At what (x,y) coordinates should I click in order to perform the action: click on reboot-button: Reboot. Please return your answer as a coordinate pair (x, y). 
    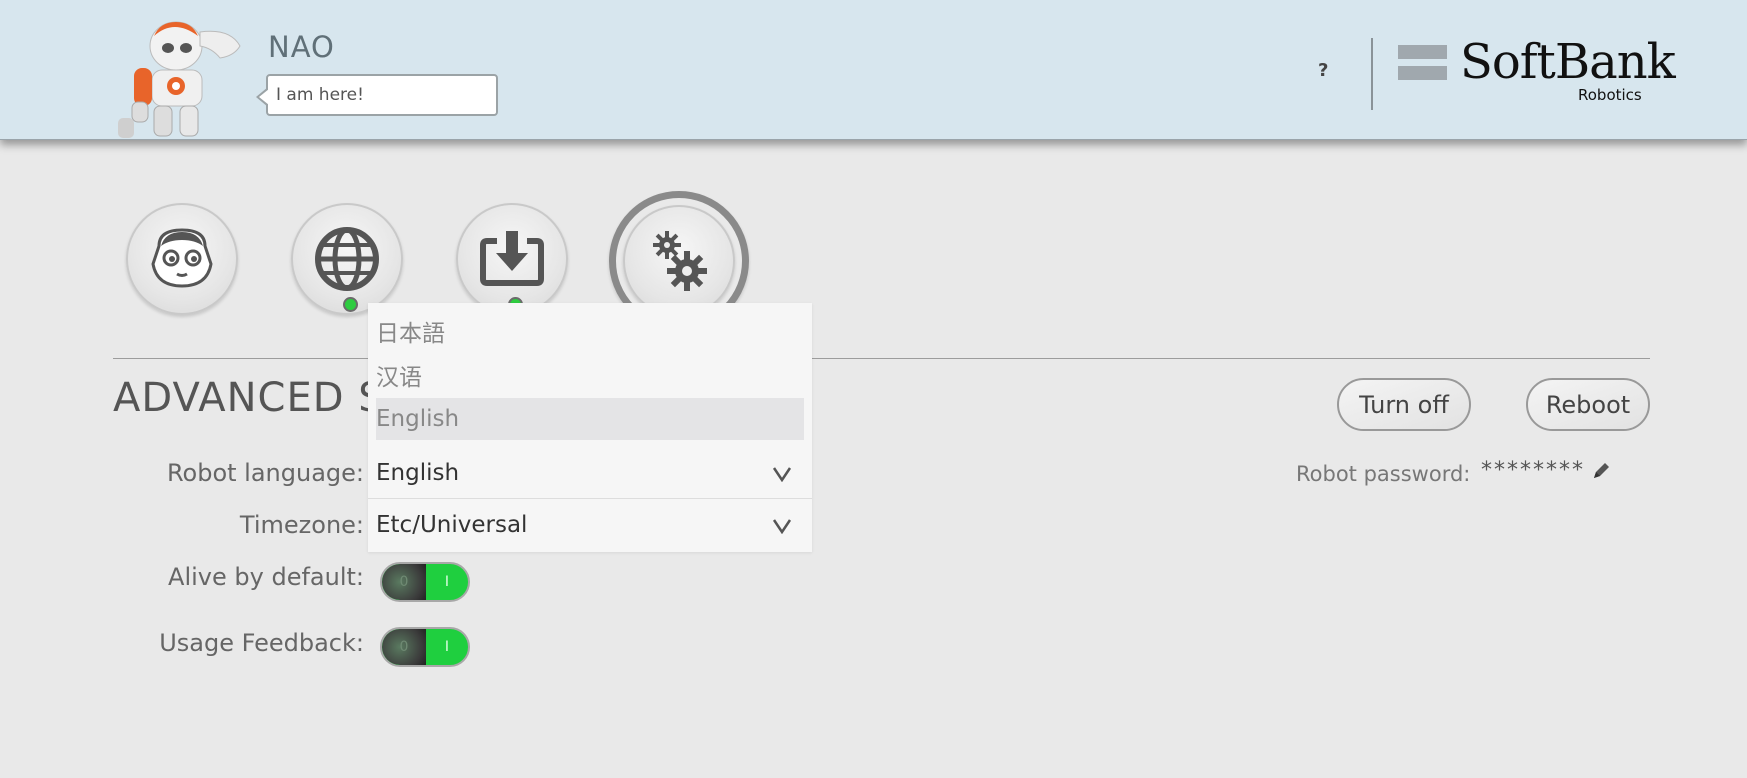
    Looking at the image, I should click on (1588, 404).